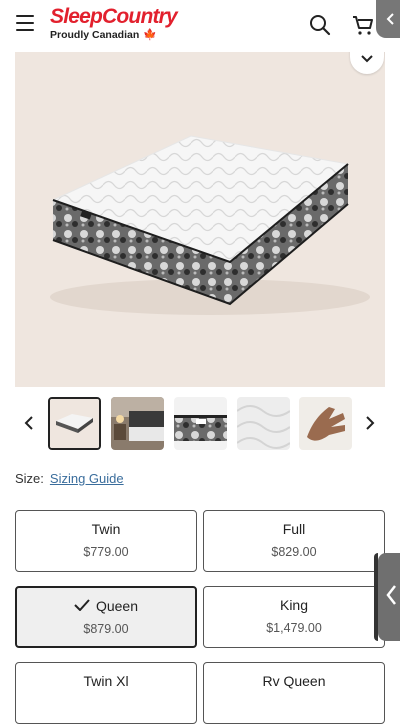  I want to click on thumbnail-quilted-top-detail, so click(263, 423).